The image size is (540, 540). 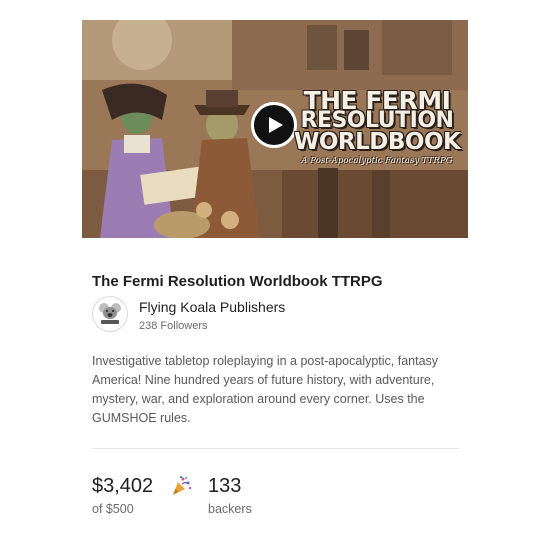 What do you see at coordinates (277, 316) in the screenshot?
I see `creator-info: Flying Koala Publishers 238 Followers` at bounding box center [277, 316].